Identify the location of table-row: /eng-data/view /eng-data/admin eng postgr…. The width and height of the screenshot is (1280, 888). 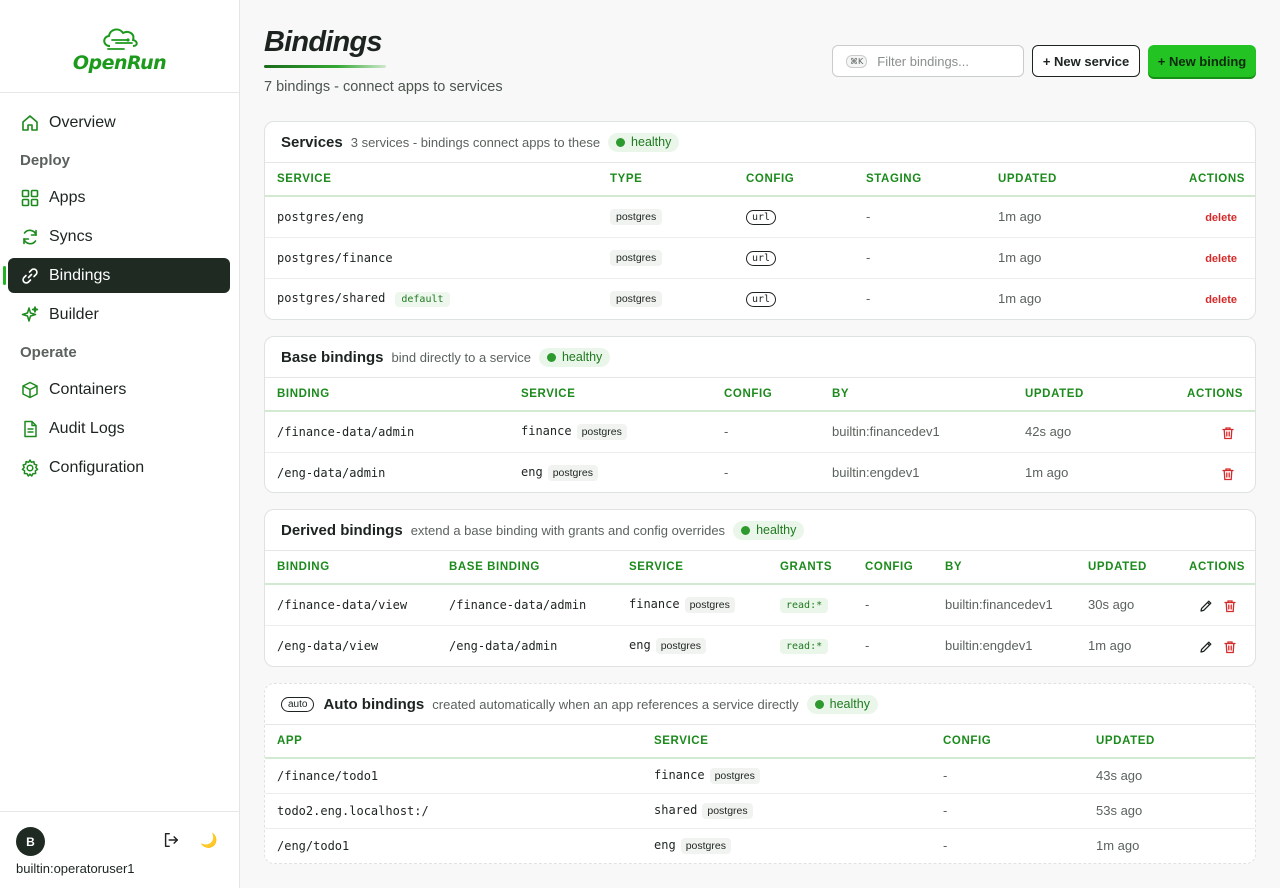
(760, 645).